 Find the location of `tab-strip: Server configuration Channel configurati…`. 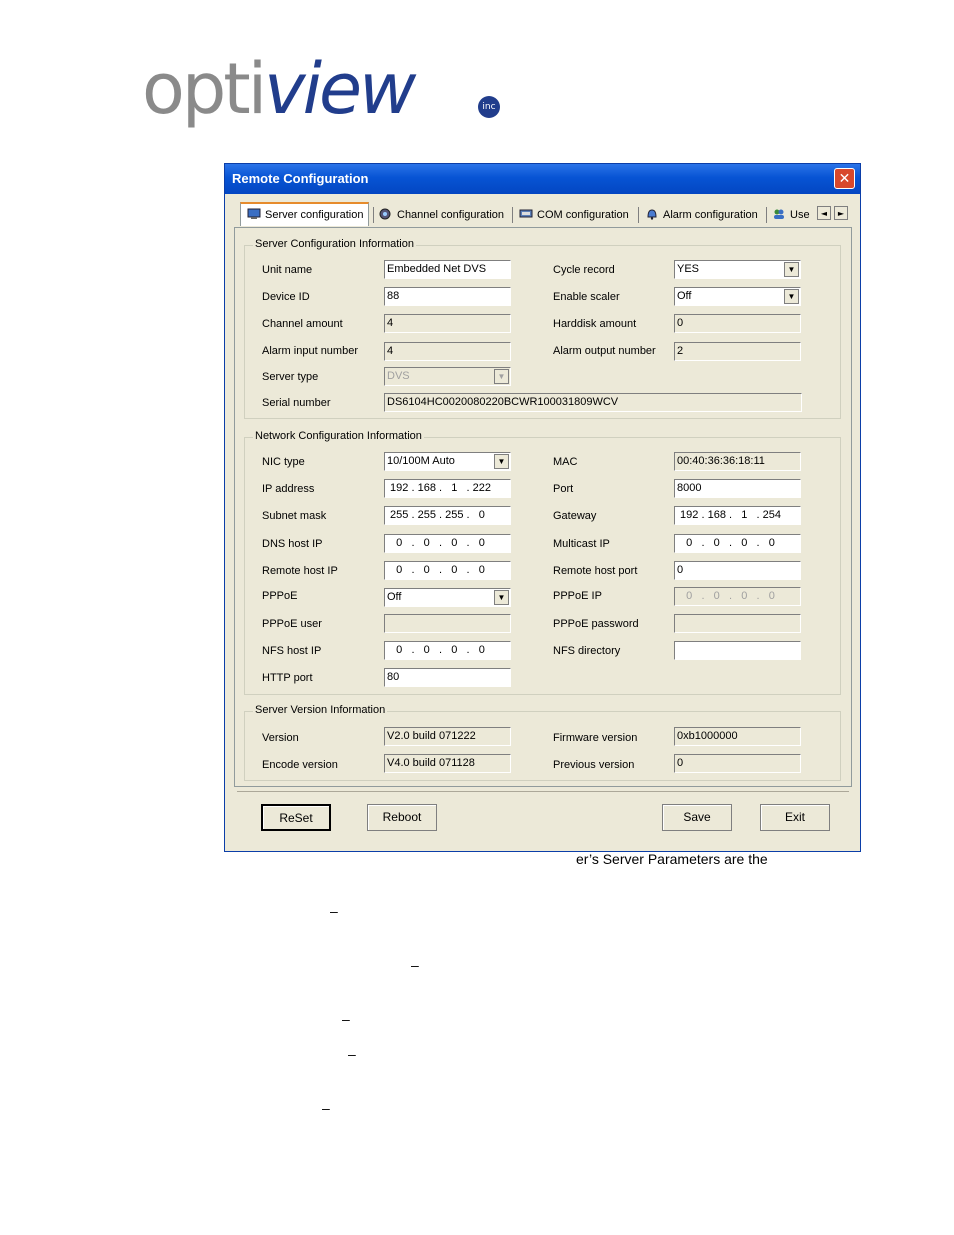

tab-strip: Server configuration Channel configurati… is located at coordinates (545, 214).